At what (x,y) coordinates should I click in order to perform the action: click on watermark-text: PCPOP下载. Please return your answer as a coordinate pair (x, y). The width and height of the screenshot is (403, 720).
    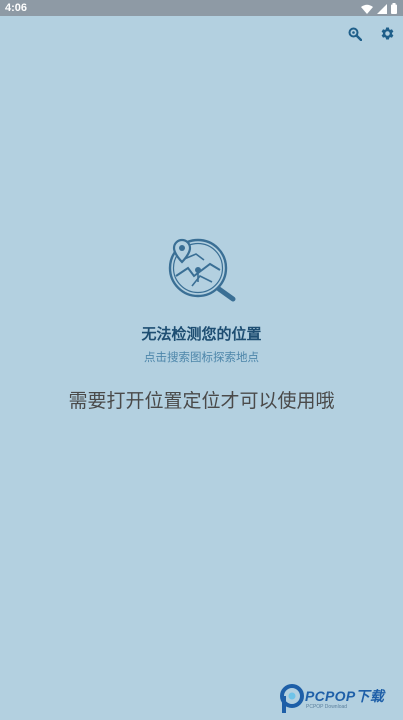
    Looking at the image, I should click on (345, 696).